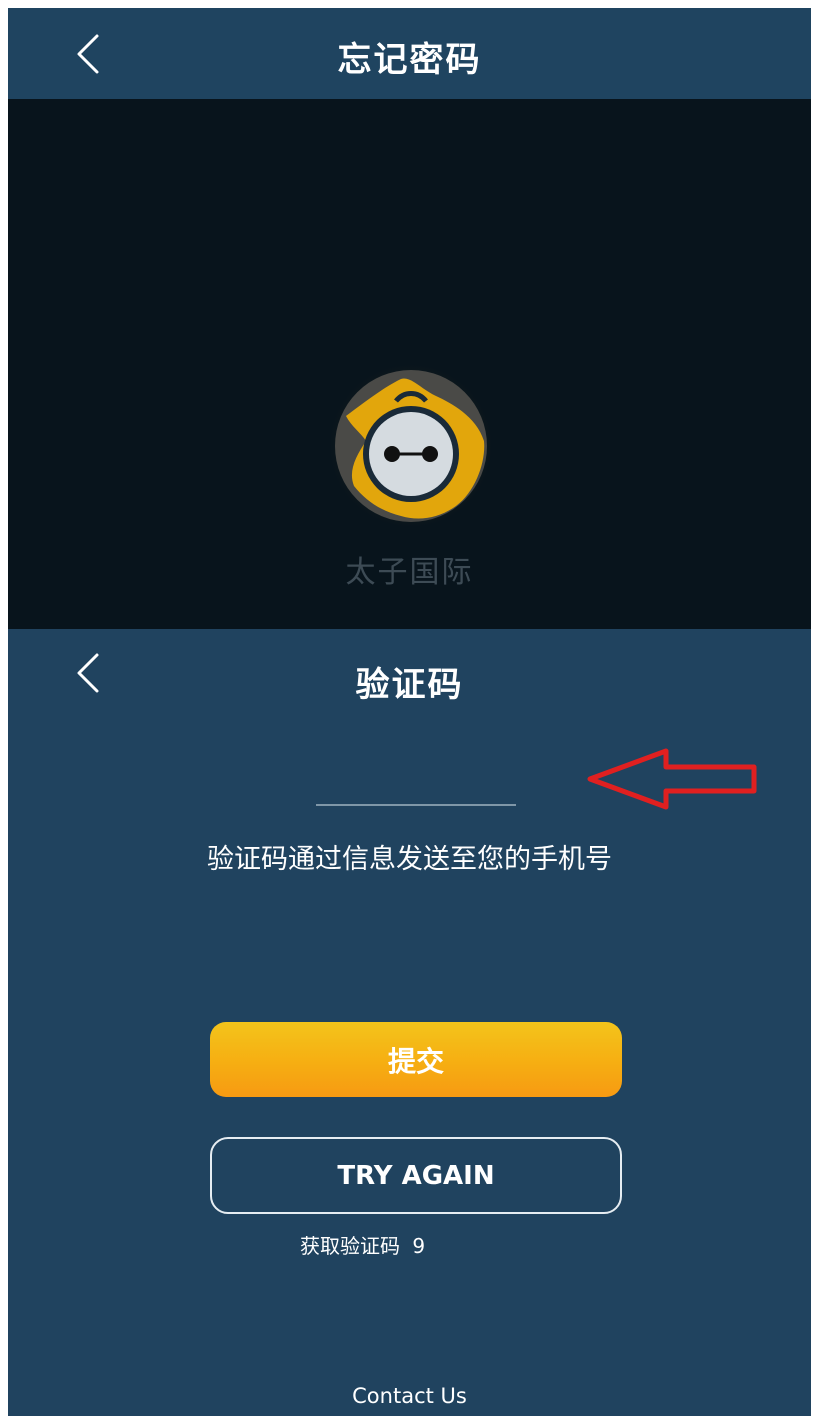  I want to click on verification-message: 验证码通过信息发送至您的手机号, so click(409, 859).